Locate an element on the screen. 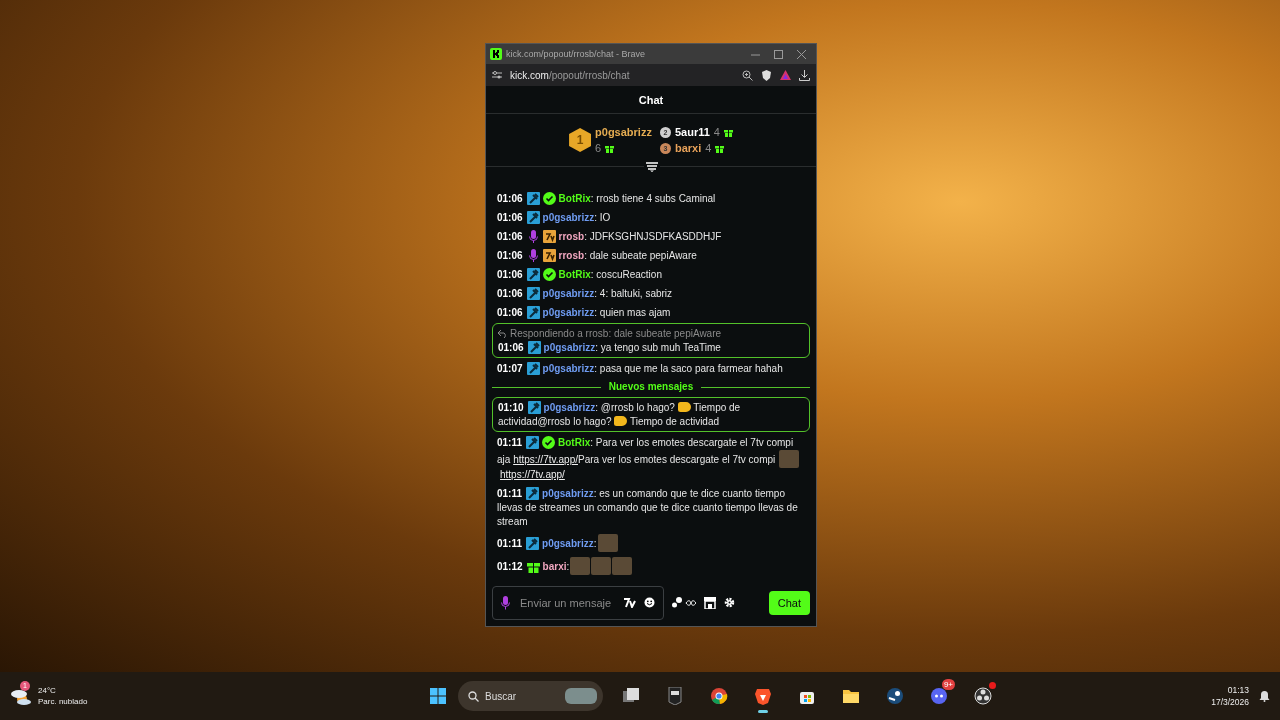 Image resolution: width=1280 pixels, height=720 pixels. windows-start-icon is located at coordinates (438, 696).